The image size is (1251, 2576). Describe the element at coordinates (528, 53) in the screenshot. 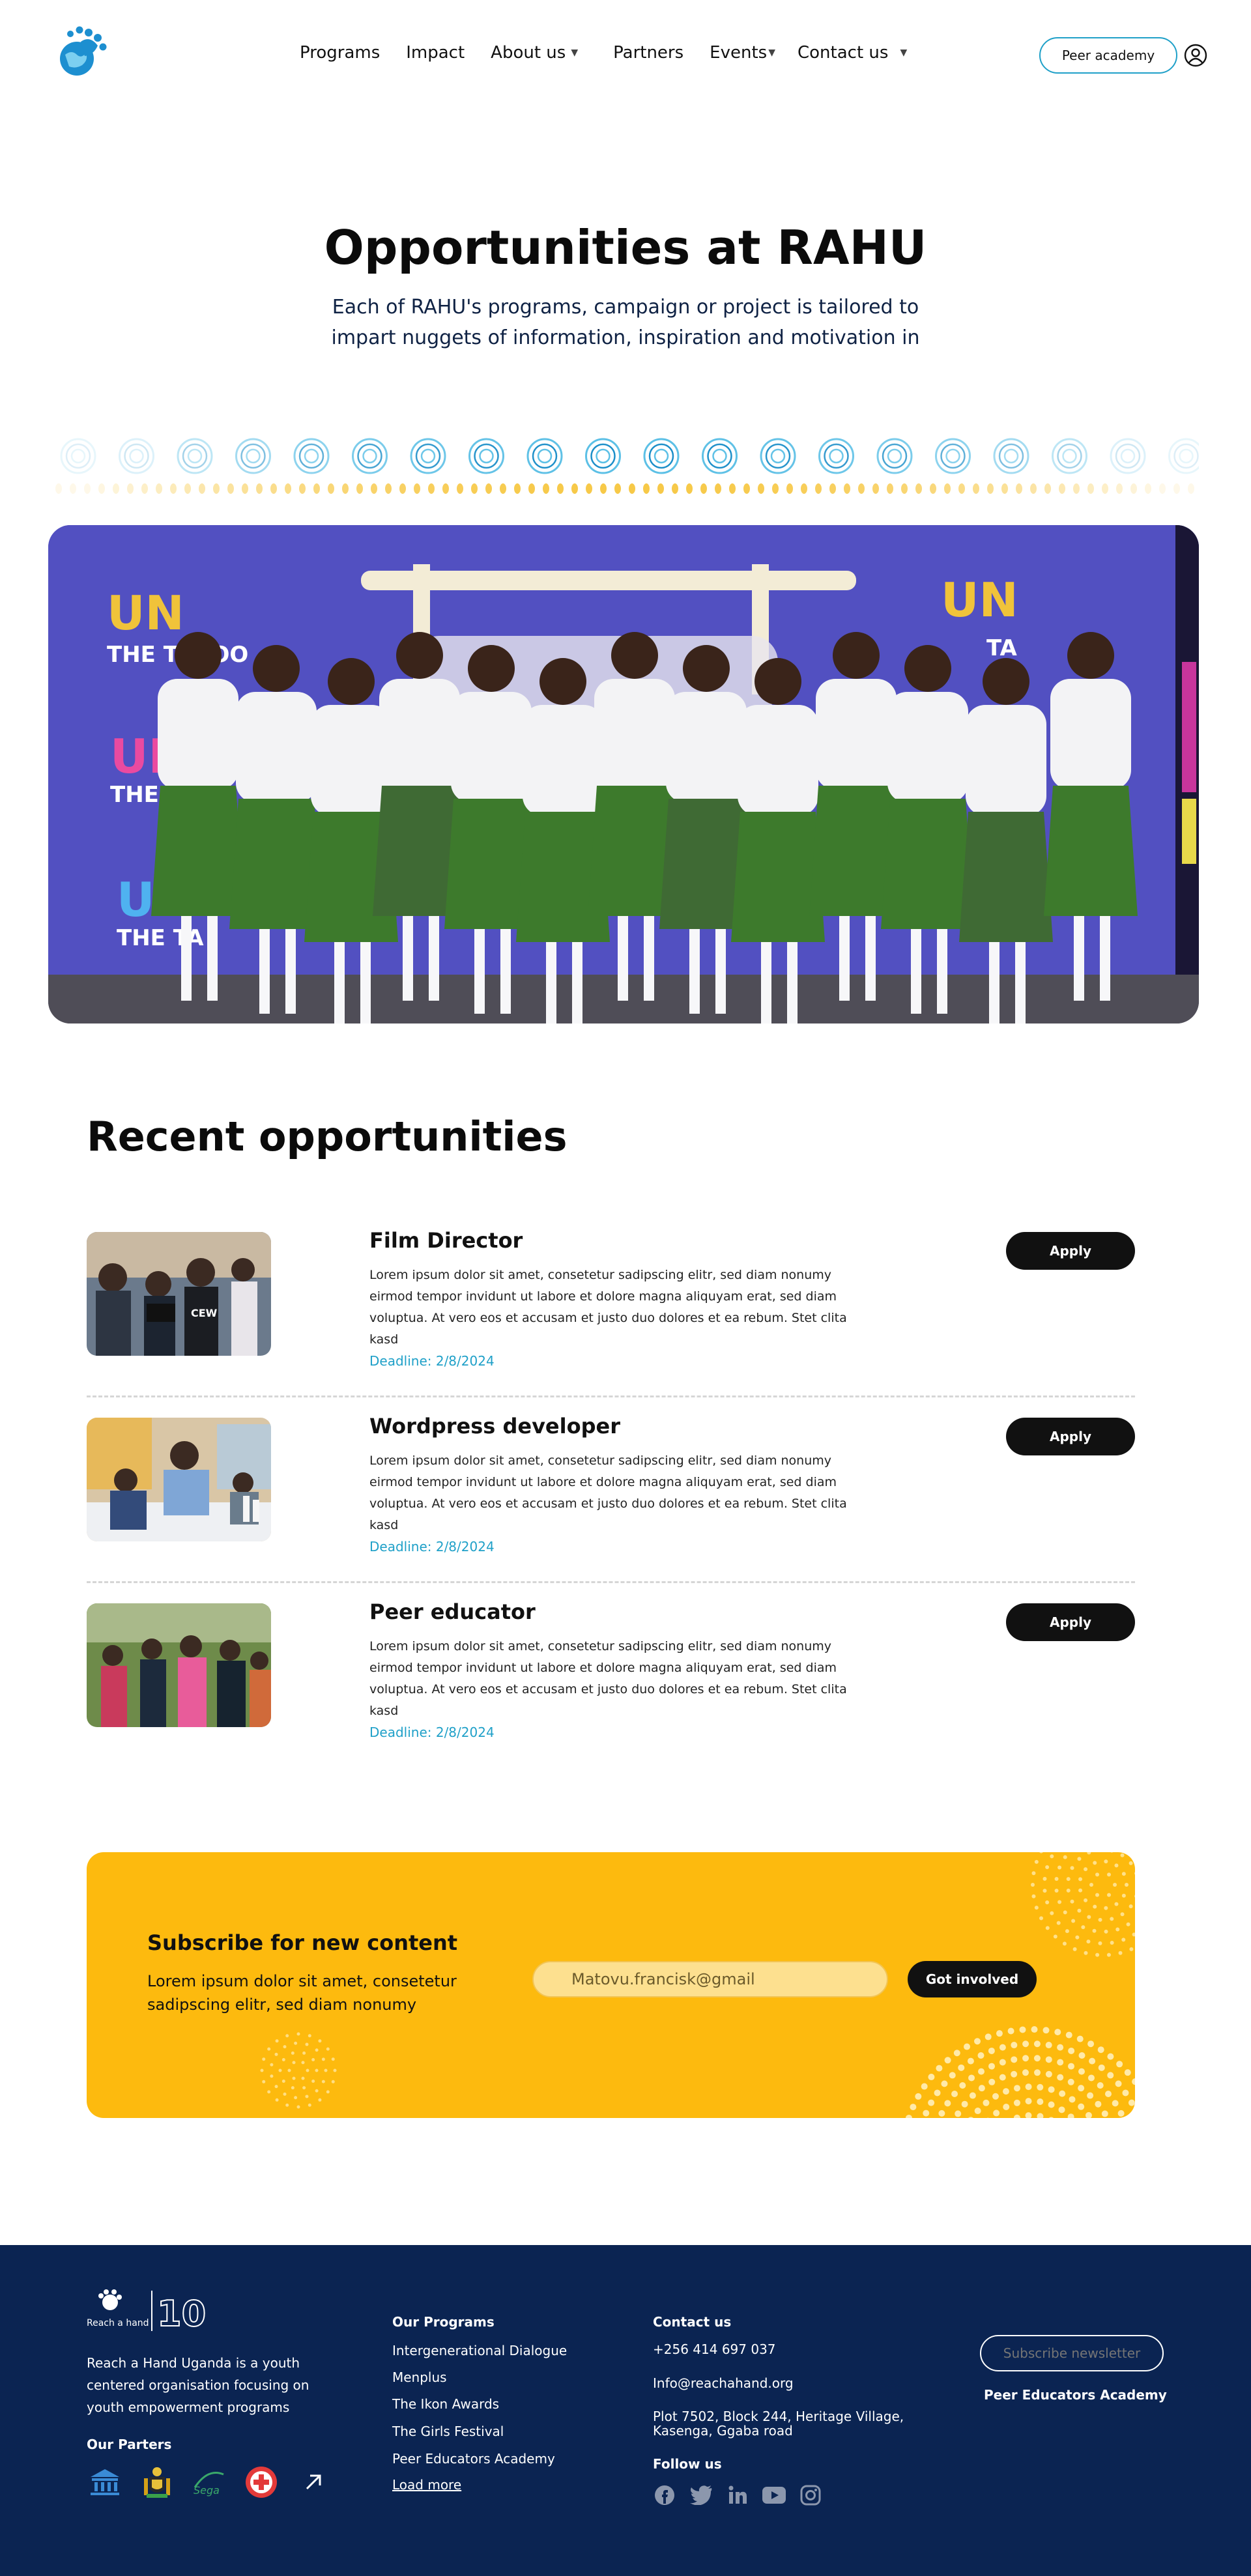

I see `nav-about-label: About us` at that location.